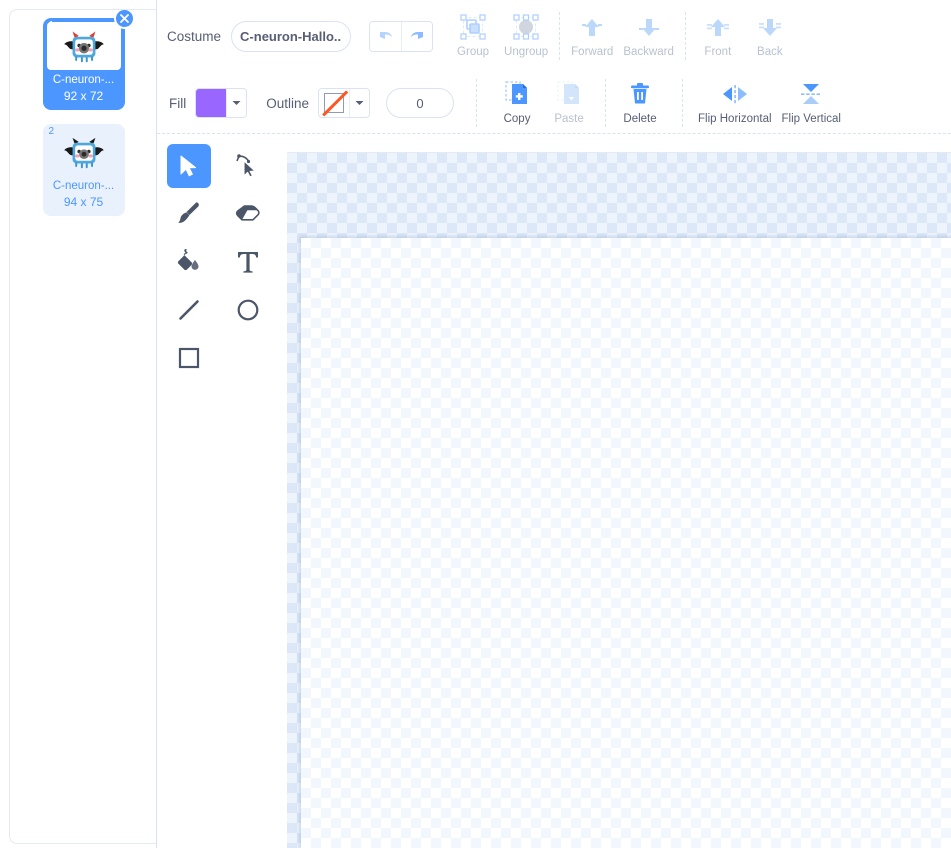 Image resolution: width=951 pixels, height=848 pixels. I want to click on paste-label: Paste, so click(569, 119).